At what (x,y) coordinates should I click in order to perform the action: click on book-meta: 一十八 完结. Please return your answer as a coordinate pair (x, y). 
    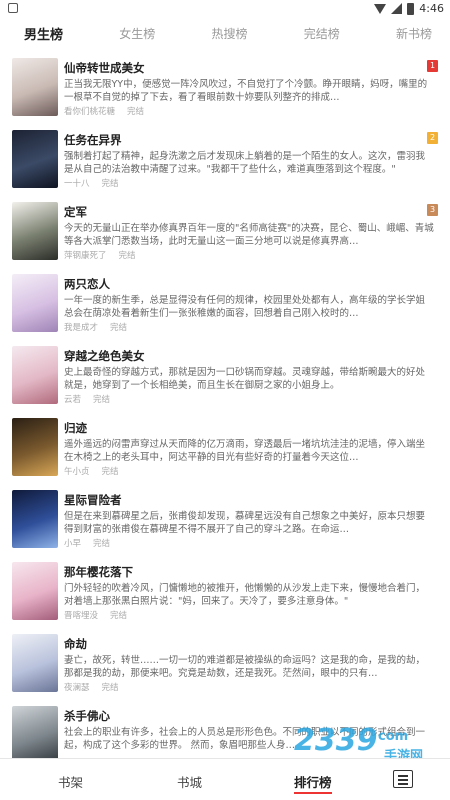
    Looking at the image, I should click on (91, 183).